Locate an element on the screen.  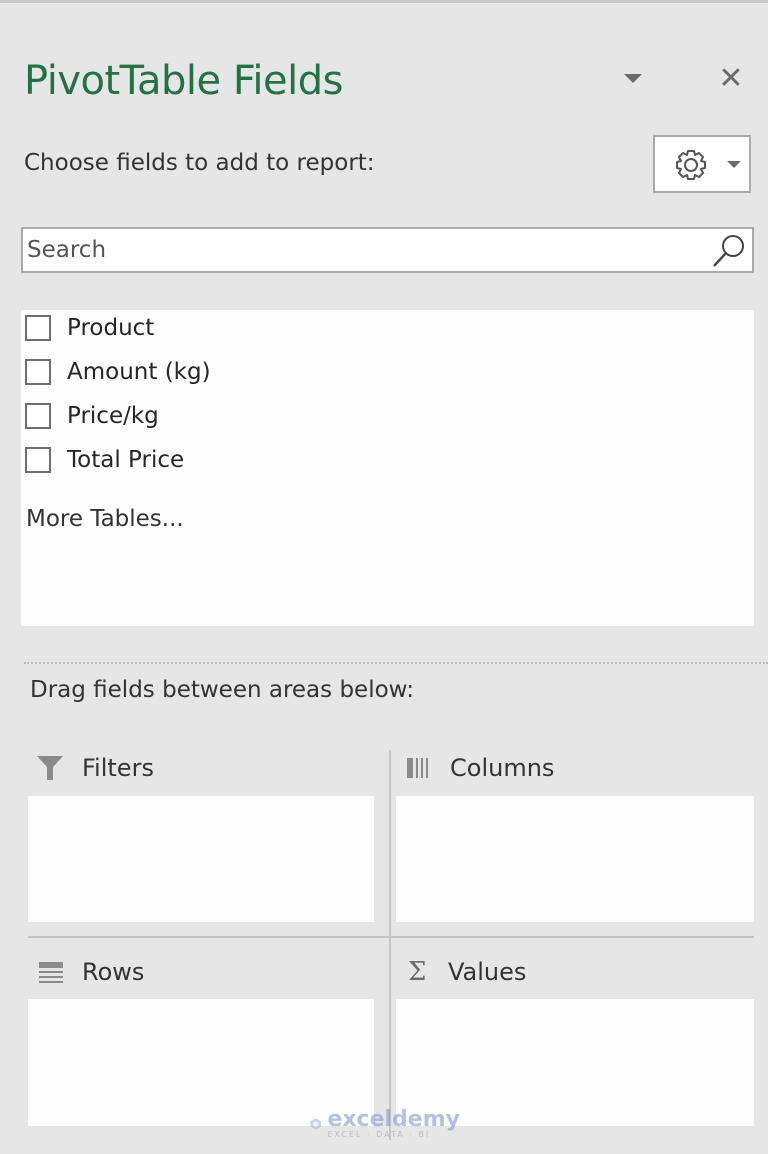
field-item-amount: Amount (kg) is located at coordinates (118, 372).